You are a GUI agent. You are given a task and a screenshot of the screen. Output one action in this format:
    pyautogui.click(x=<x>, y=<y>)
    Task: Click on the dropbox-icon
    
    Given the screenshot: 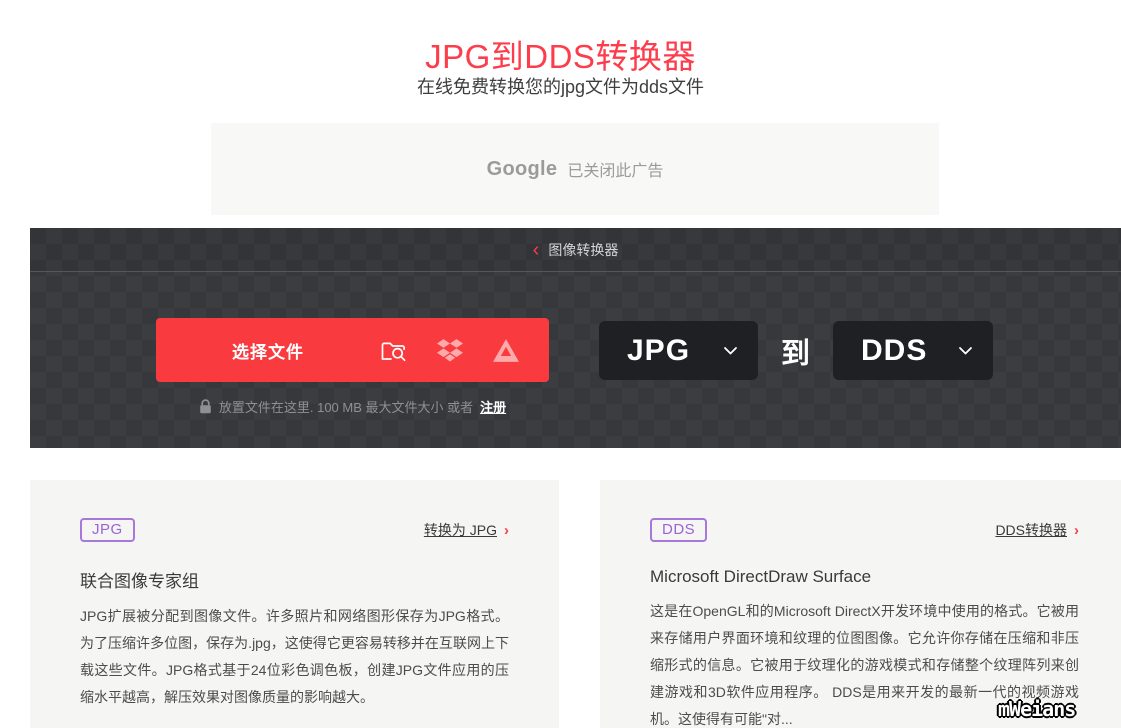 What is the action you would take?
    pyautogui.click(x=450, y=350)
    